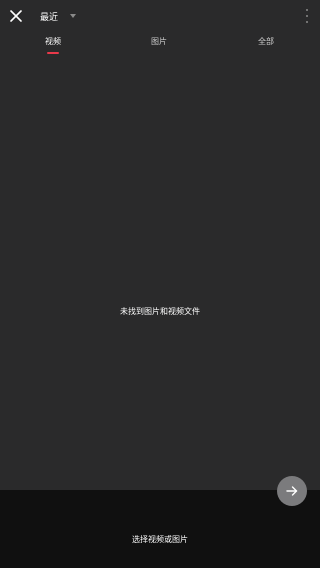  Describe the element at coordinates (53, 53) in the screenshot. I see `active-tab-indicator` at that location.